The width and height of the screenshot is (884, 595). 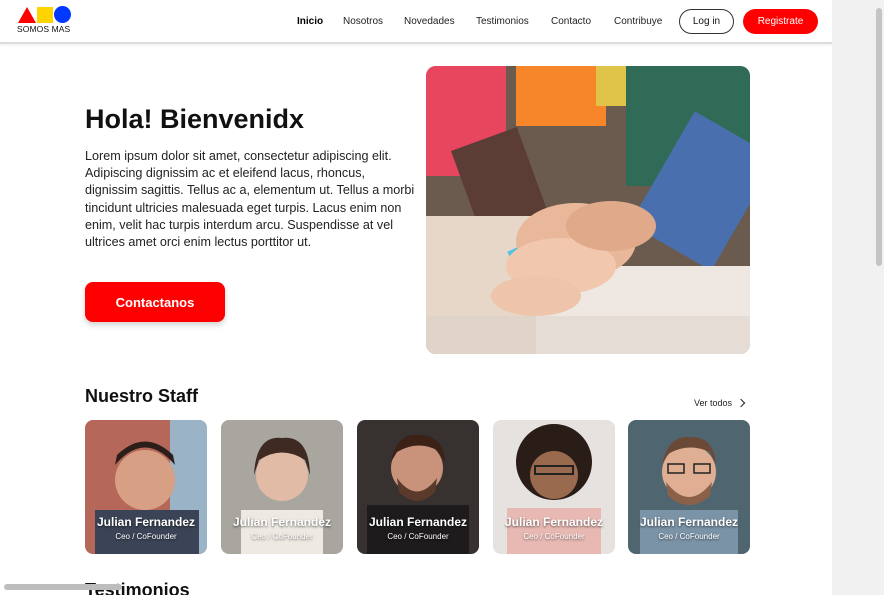 I want to click on logo-text: SOMOS MAS, so click(x=44, y=29).